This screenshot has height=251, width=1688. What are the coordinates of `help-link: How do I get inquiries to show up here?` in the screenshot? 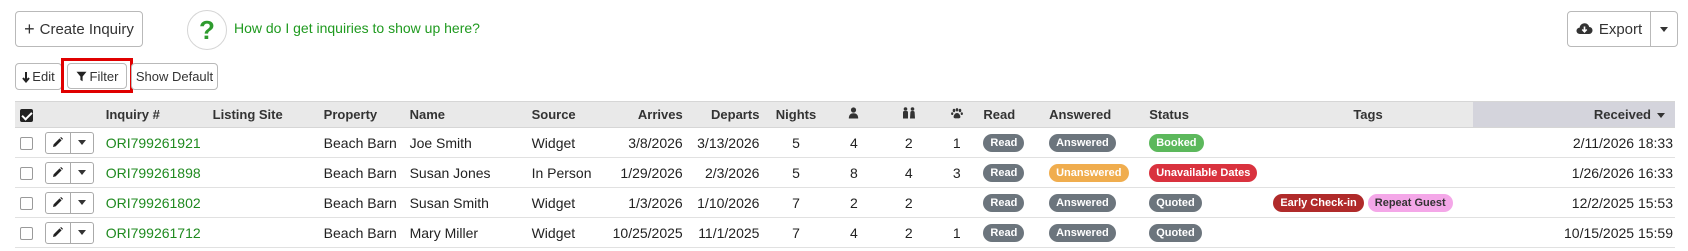 It's located at (357, 28).